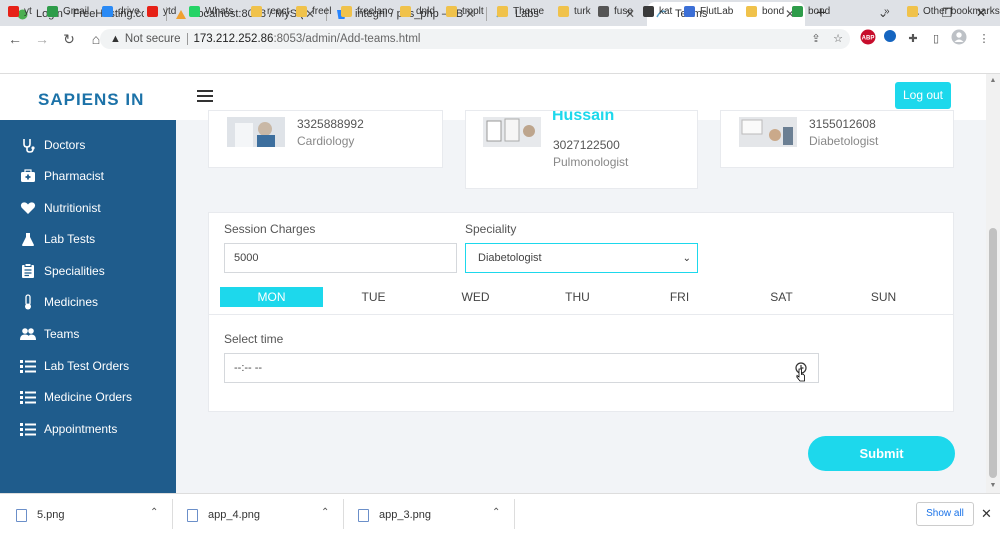  I want to click on bookmark-drive: drive, so click(121, 11).